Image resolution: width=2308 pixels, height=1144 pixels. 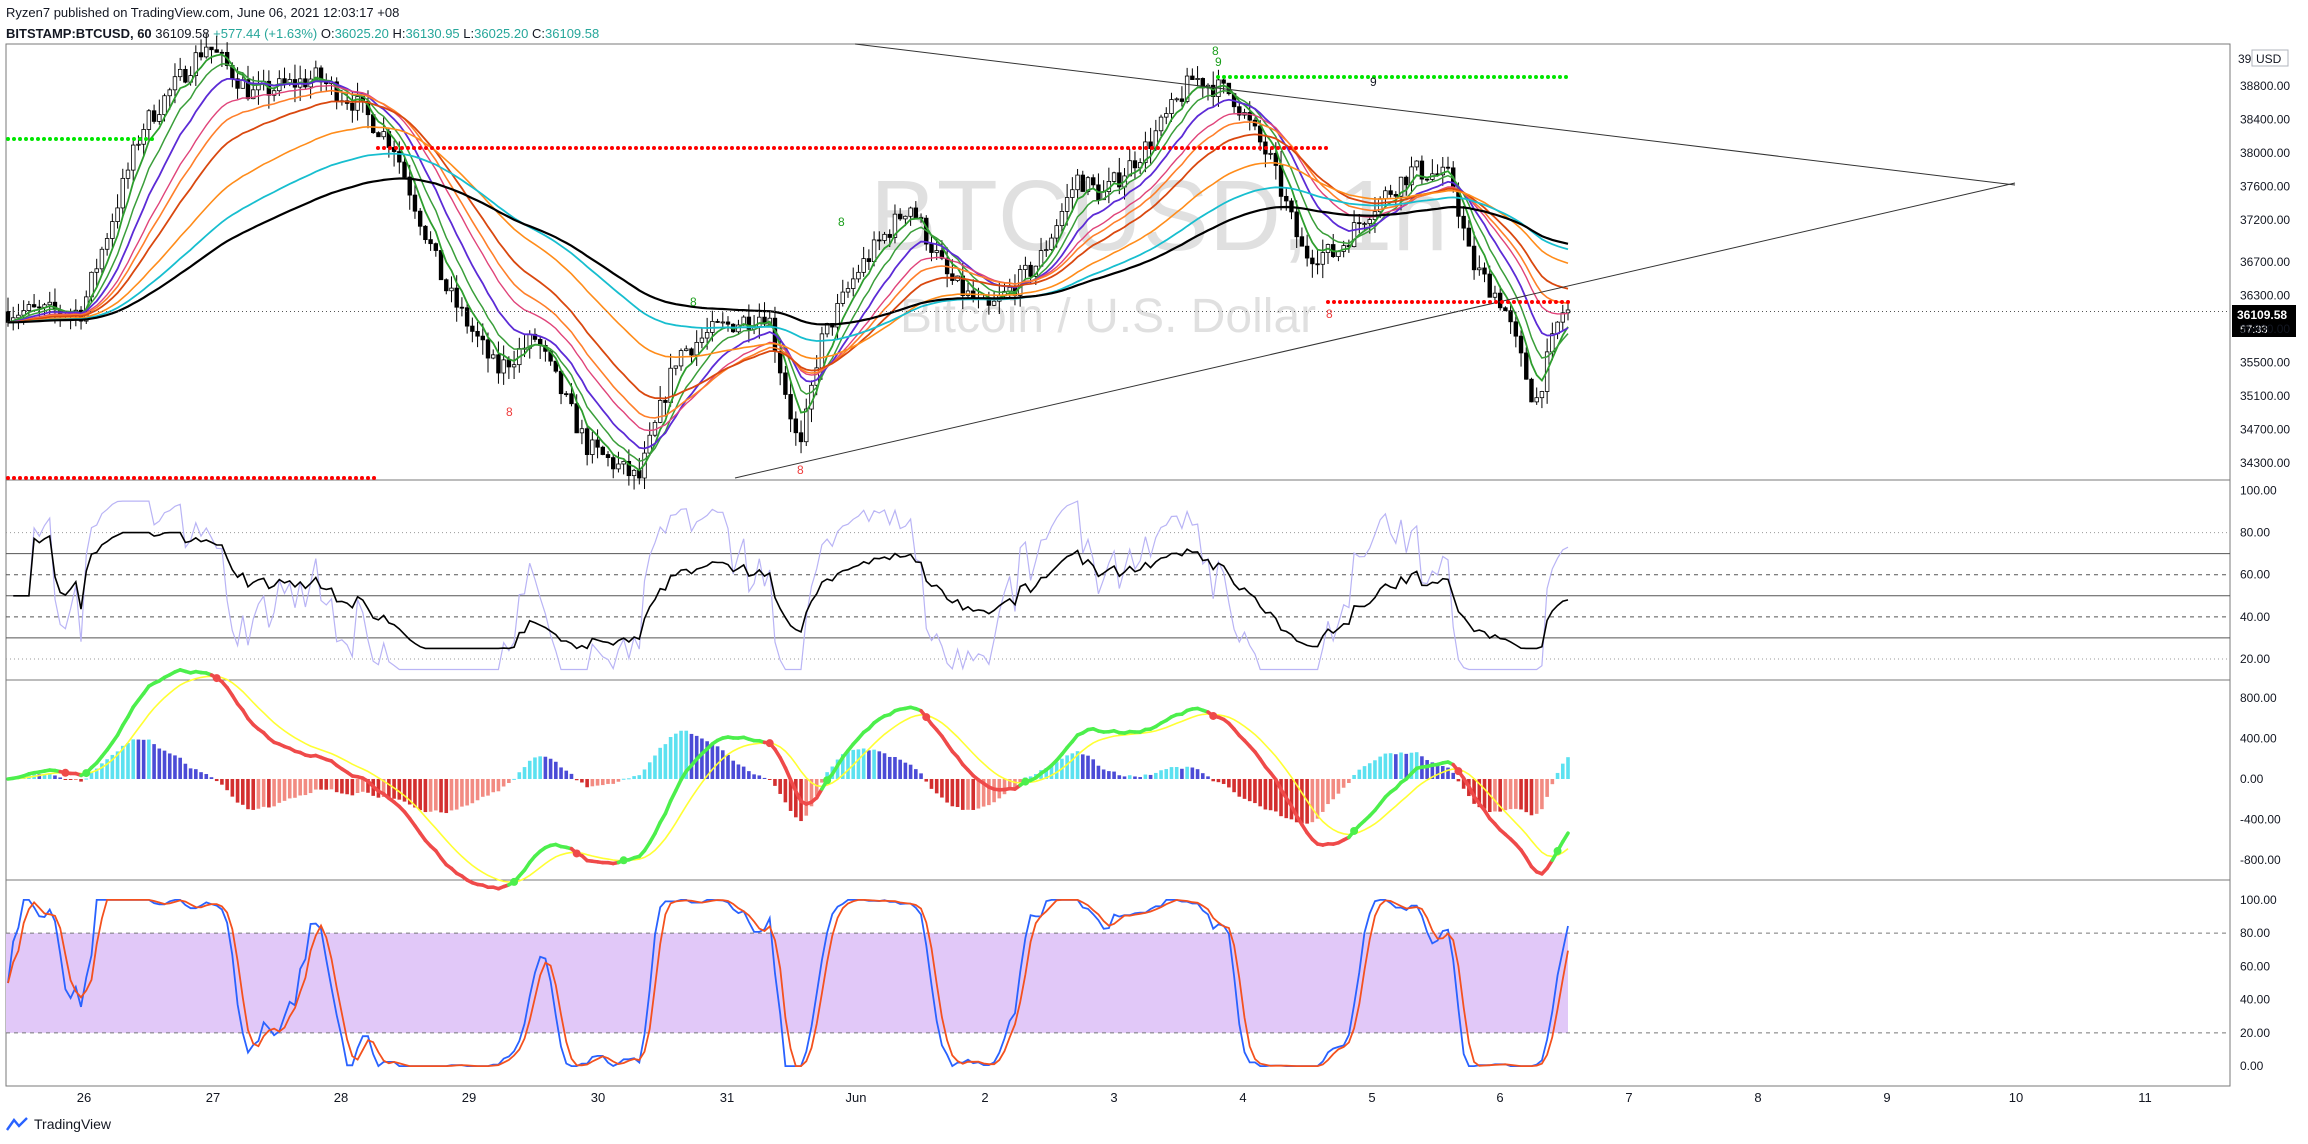 What do you see at coordinates (58, 1124) in the screenshot?
I see `tradingview-footer: TradingView` at bounding box center [58, 1124].